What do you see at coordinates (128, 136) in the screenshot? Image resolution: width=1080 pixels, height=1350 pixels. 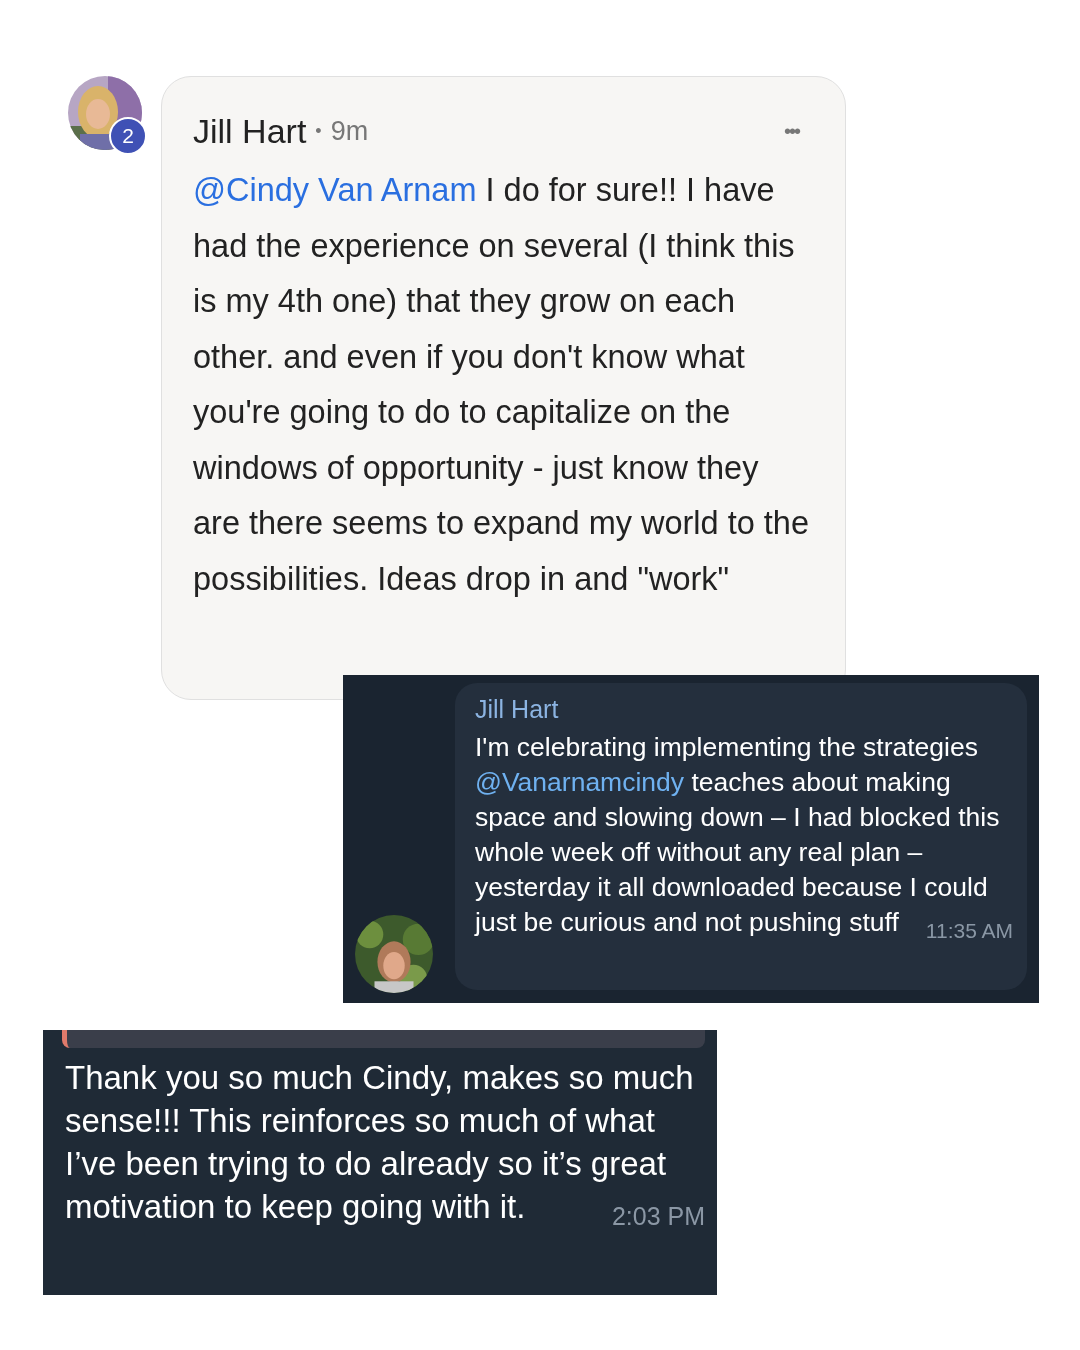 I see `notification-badge: 2` at bounding box center [128, 136].